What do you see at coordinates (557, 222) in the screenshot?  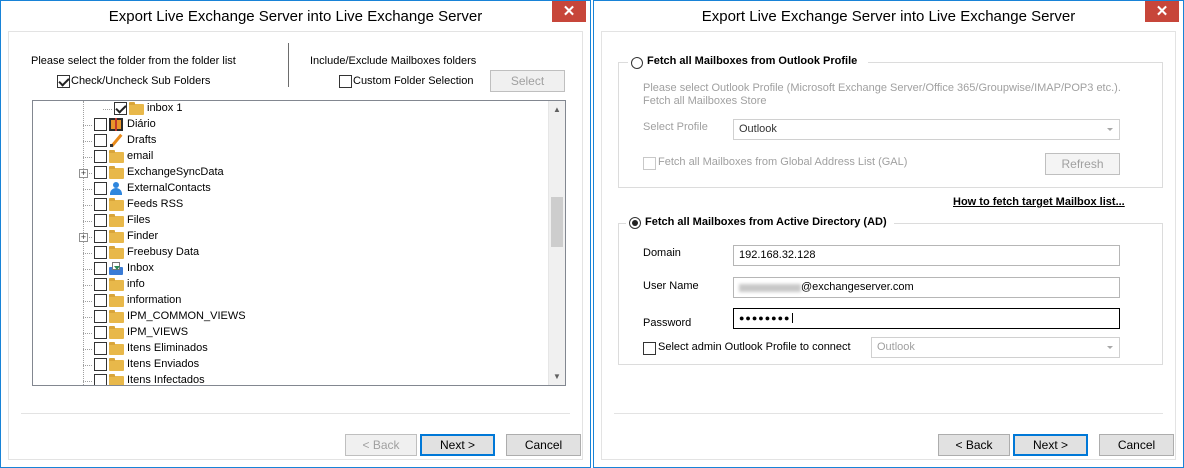 I see `scroll-thumb` at bounding box center [557, 222].